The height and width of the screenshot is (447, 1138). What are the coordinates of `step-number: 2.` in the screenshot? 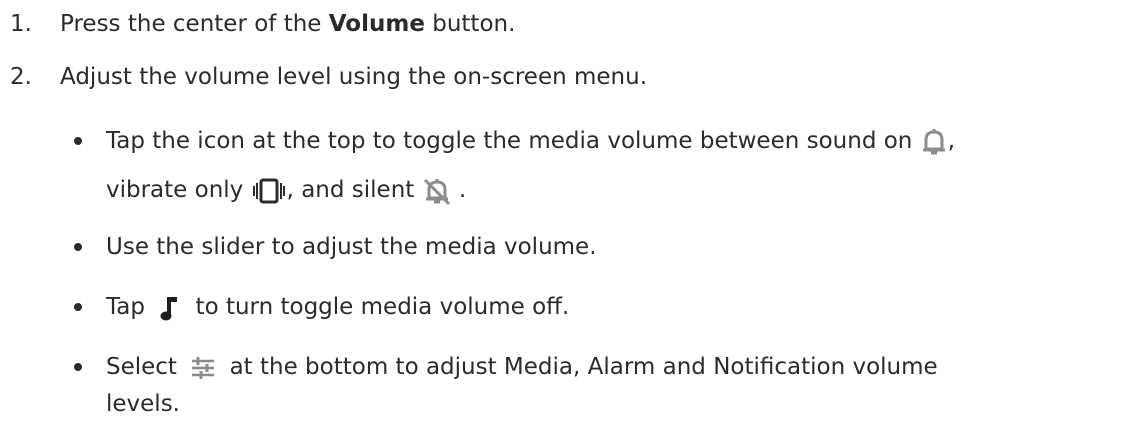 It's located at (21, 77).